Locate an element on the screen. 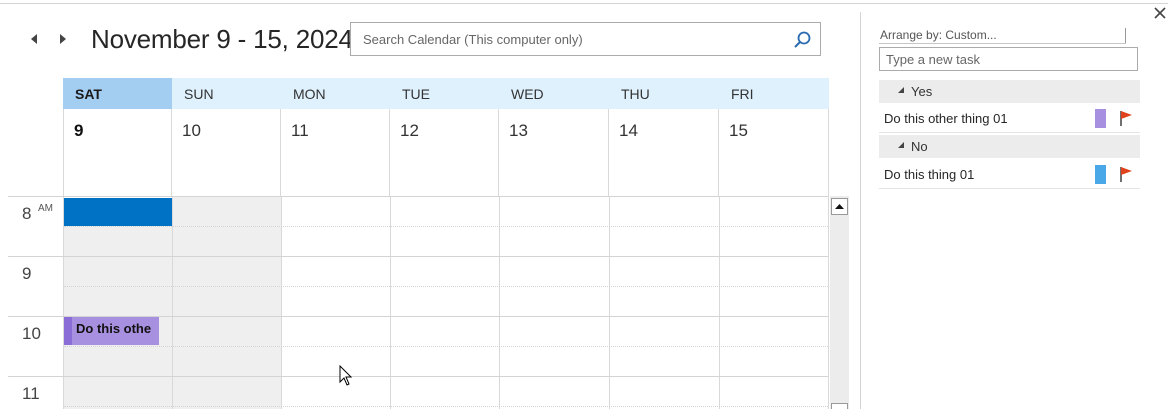 The image size is (1168, 409). top-border is located at coordinates (584, 3).